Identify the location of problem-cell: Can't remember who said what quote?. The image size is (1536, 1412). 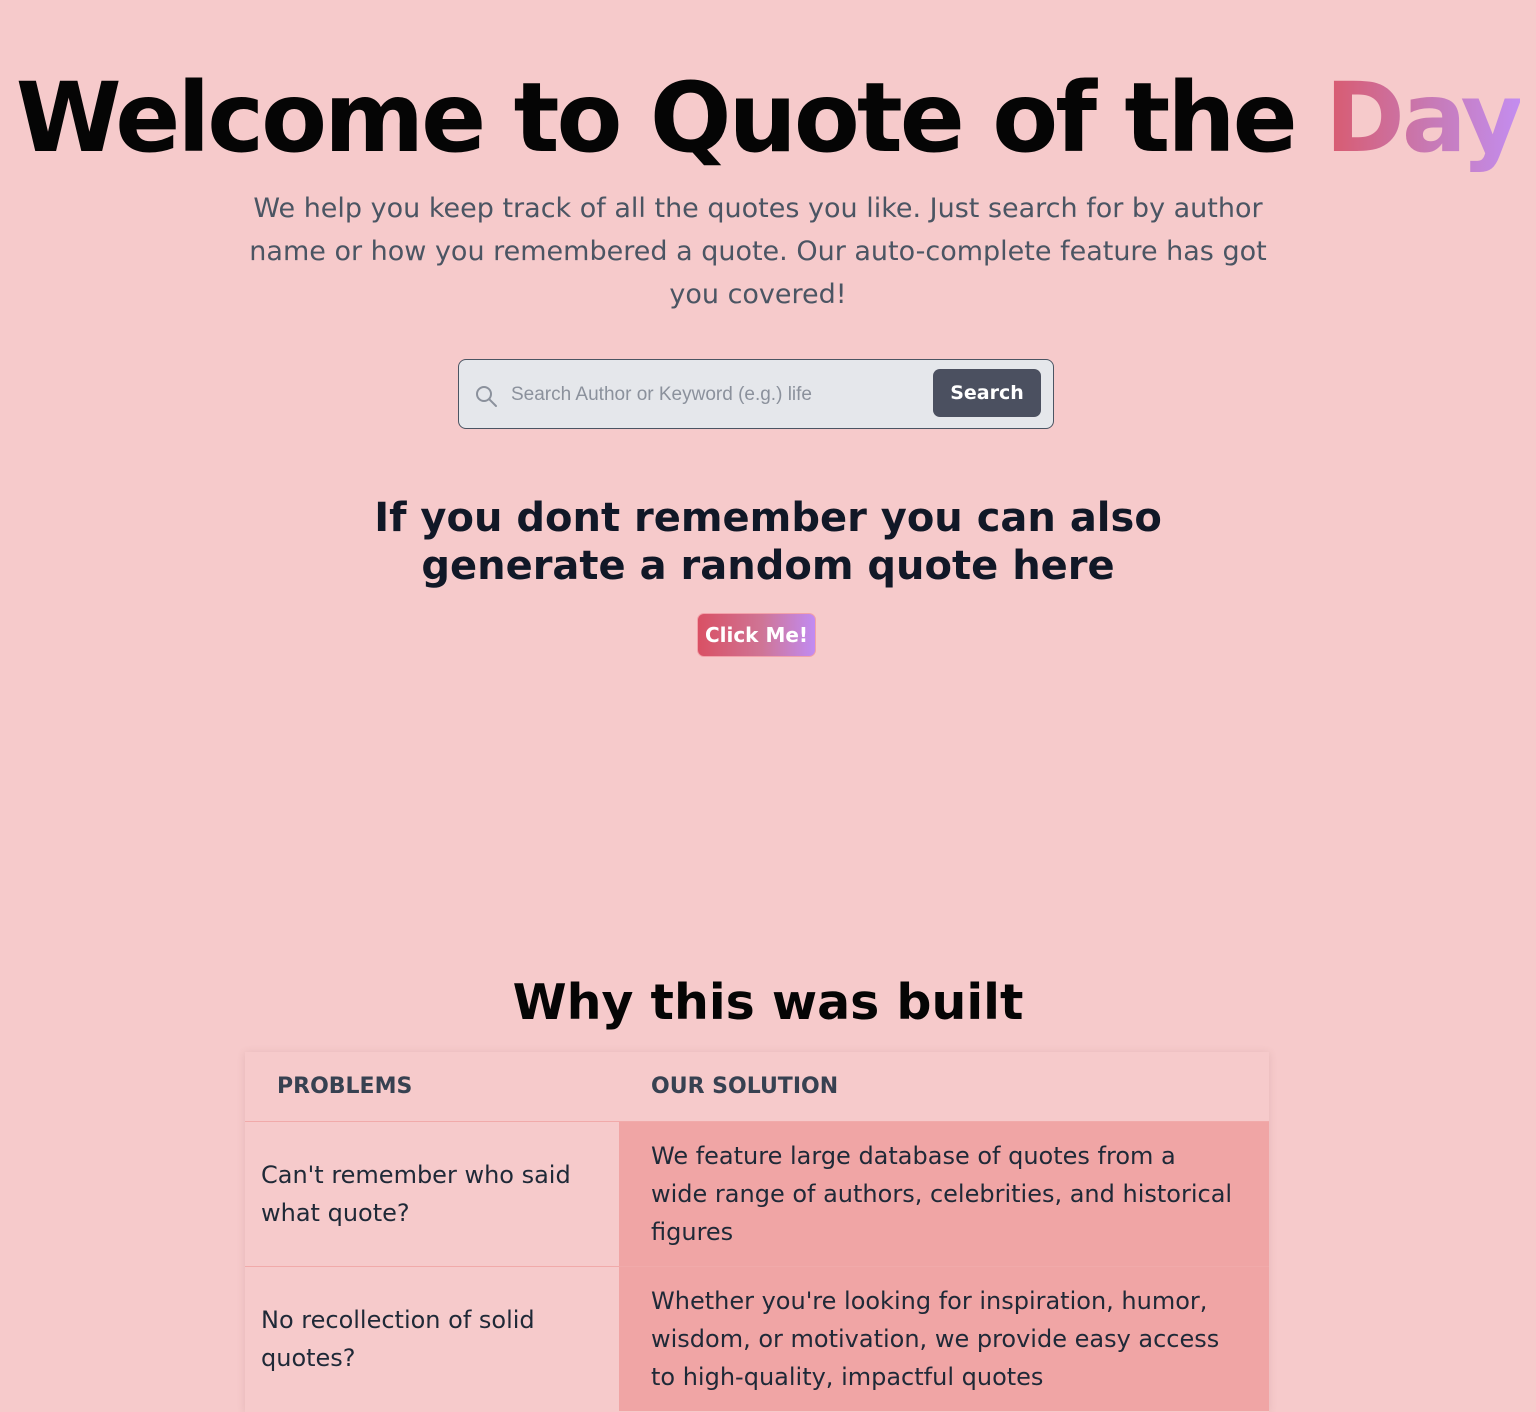
(432, 1194).